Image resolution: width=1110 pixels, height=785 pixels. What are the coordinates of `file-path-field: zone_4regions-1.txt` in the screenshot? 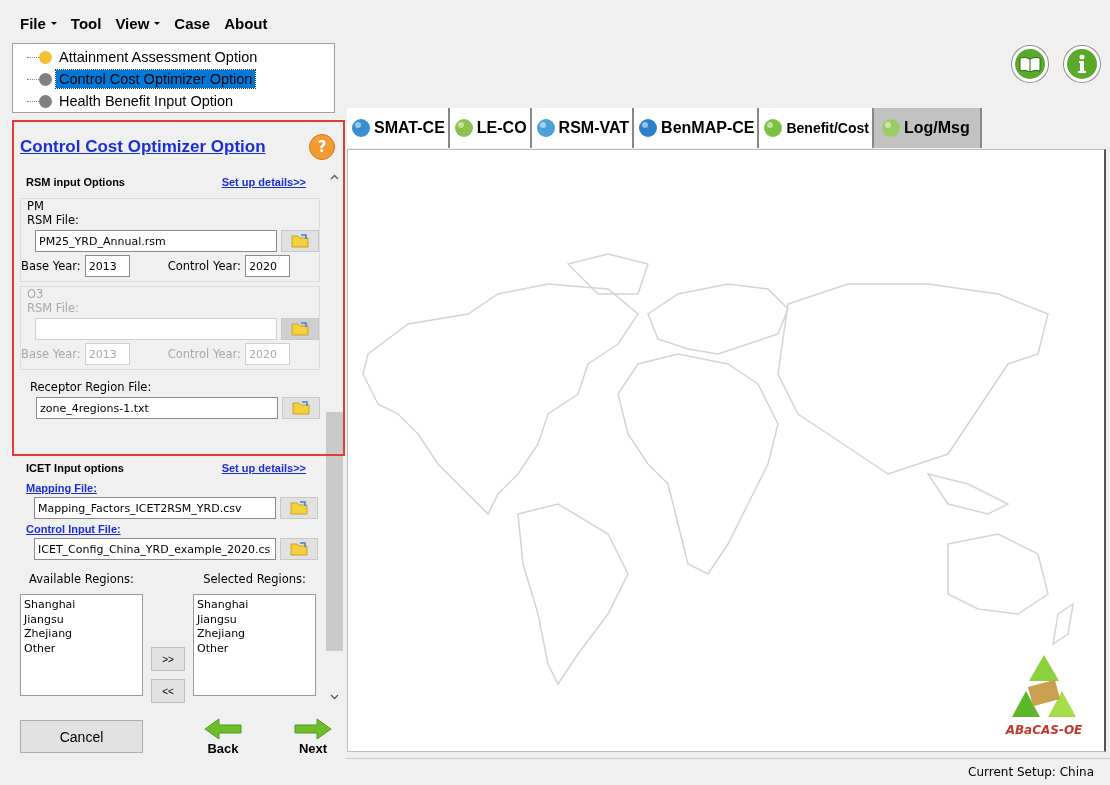 It's located at (157, 408).